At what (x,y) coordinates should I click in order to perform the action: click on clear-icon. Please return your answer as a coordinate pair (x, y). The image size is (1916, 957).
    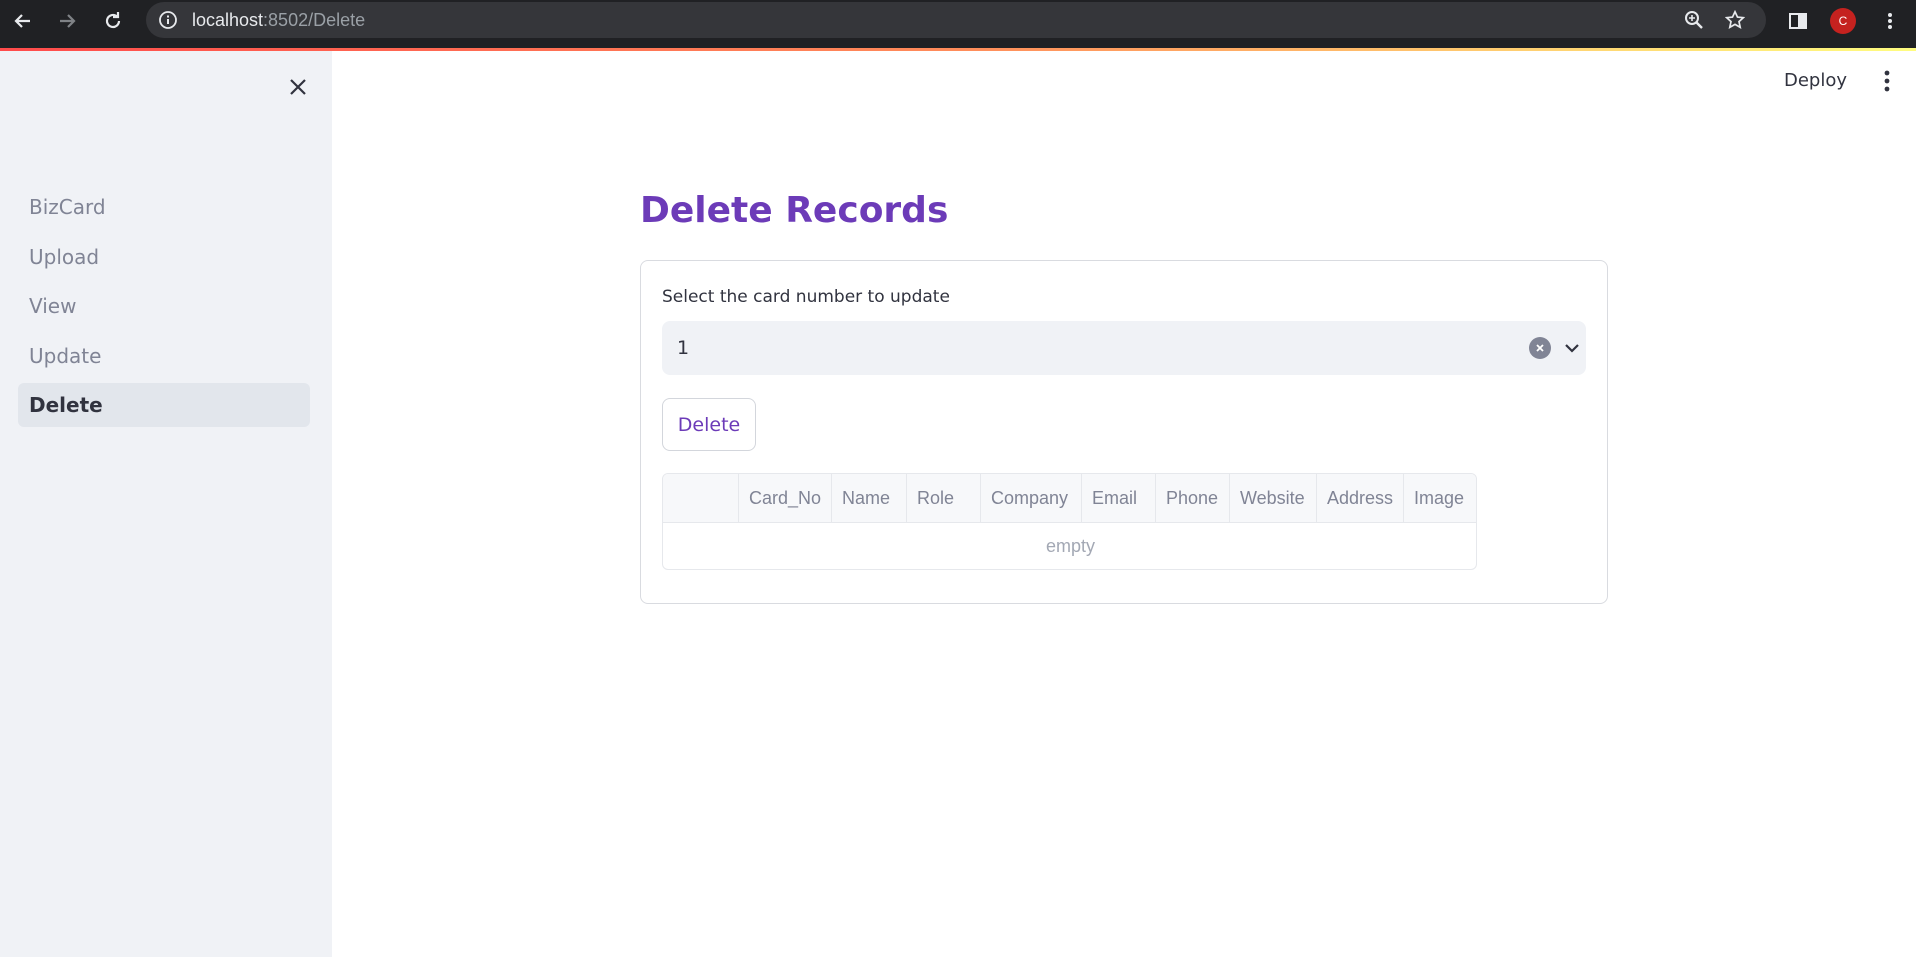
    Looking at the image, I should click on (1540, 348).